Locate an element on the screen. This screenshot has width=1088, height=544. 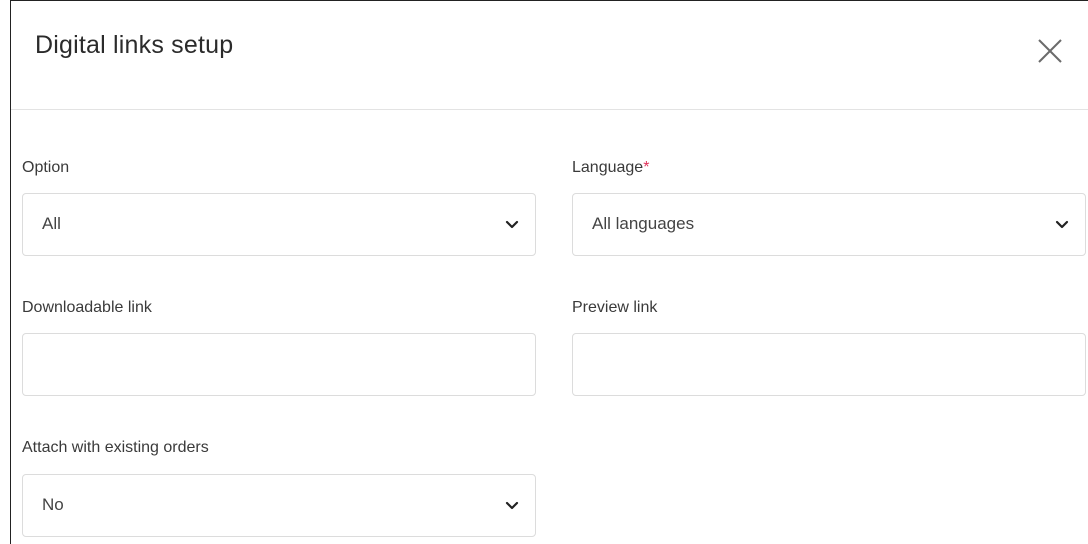
required-mark: * is located at coordinates (646, 167).